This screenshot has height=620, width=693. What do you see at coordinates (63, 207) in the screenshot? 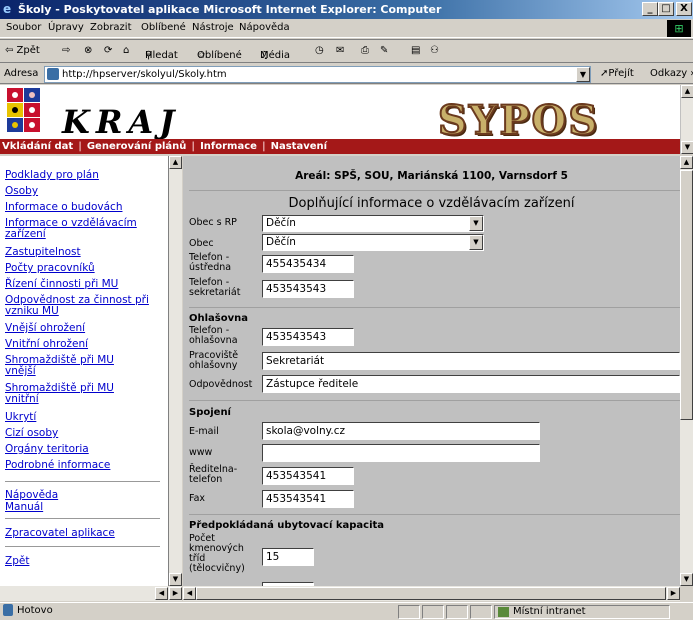
I see `link-informace-o-budovach: Informace o budovách` at bounding box center [63, 207].